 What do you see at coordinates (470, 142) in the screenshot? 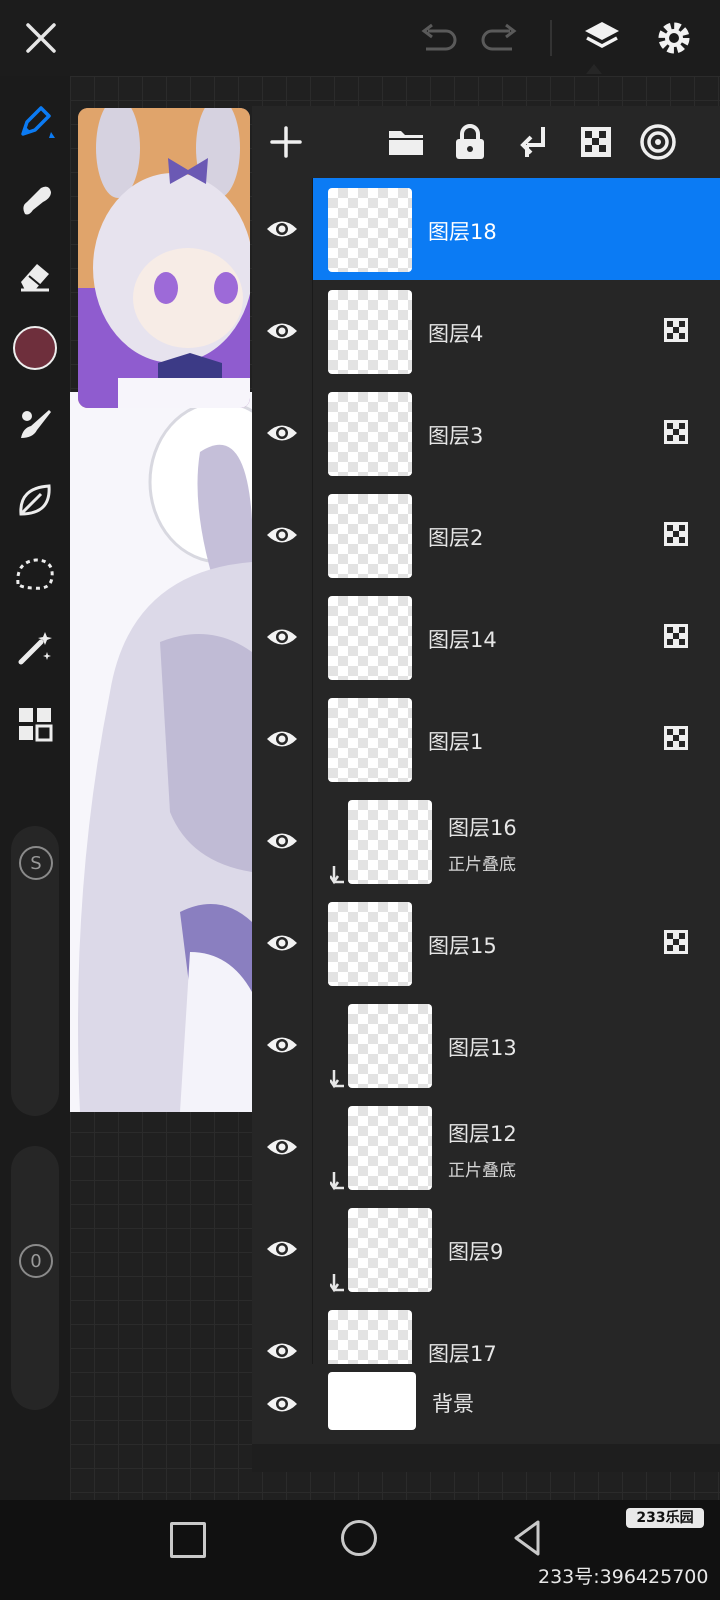
I see `lock-icon` at bounding box center [470, 142].